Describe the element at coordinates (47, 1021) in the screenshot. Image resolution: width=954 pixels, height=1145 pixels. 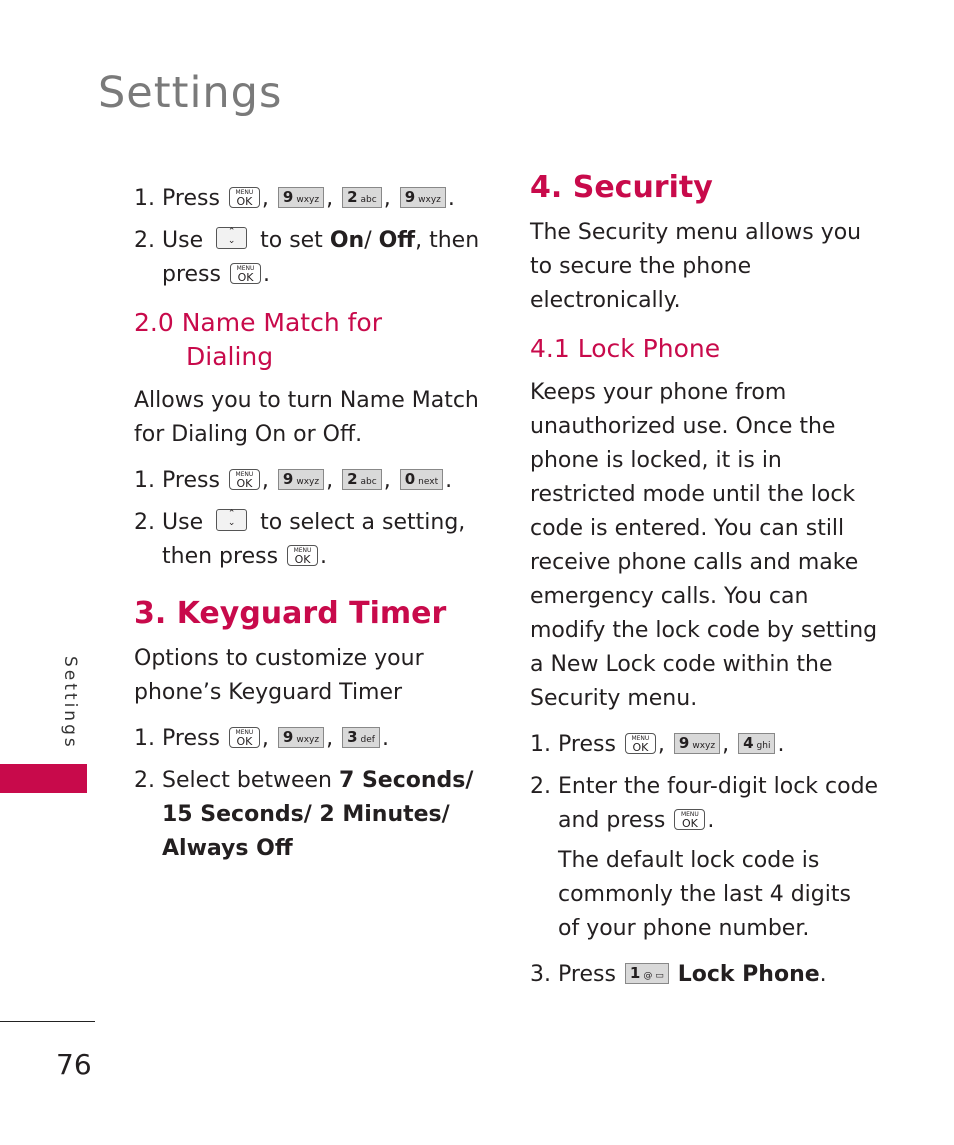
I see `footer-rule` at that location.